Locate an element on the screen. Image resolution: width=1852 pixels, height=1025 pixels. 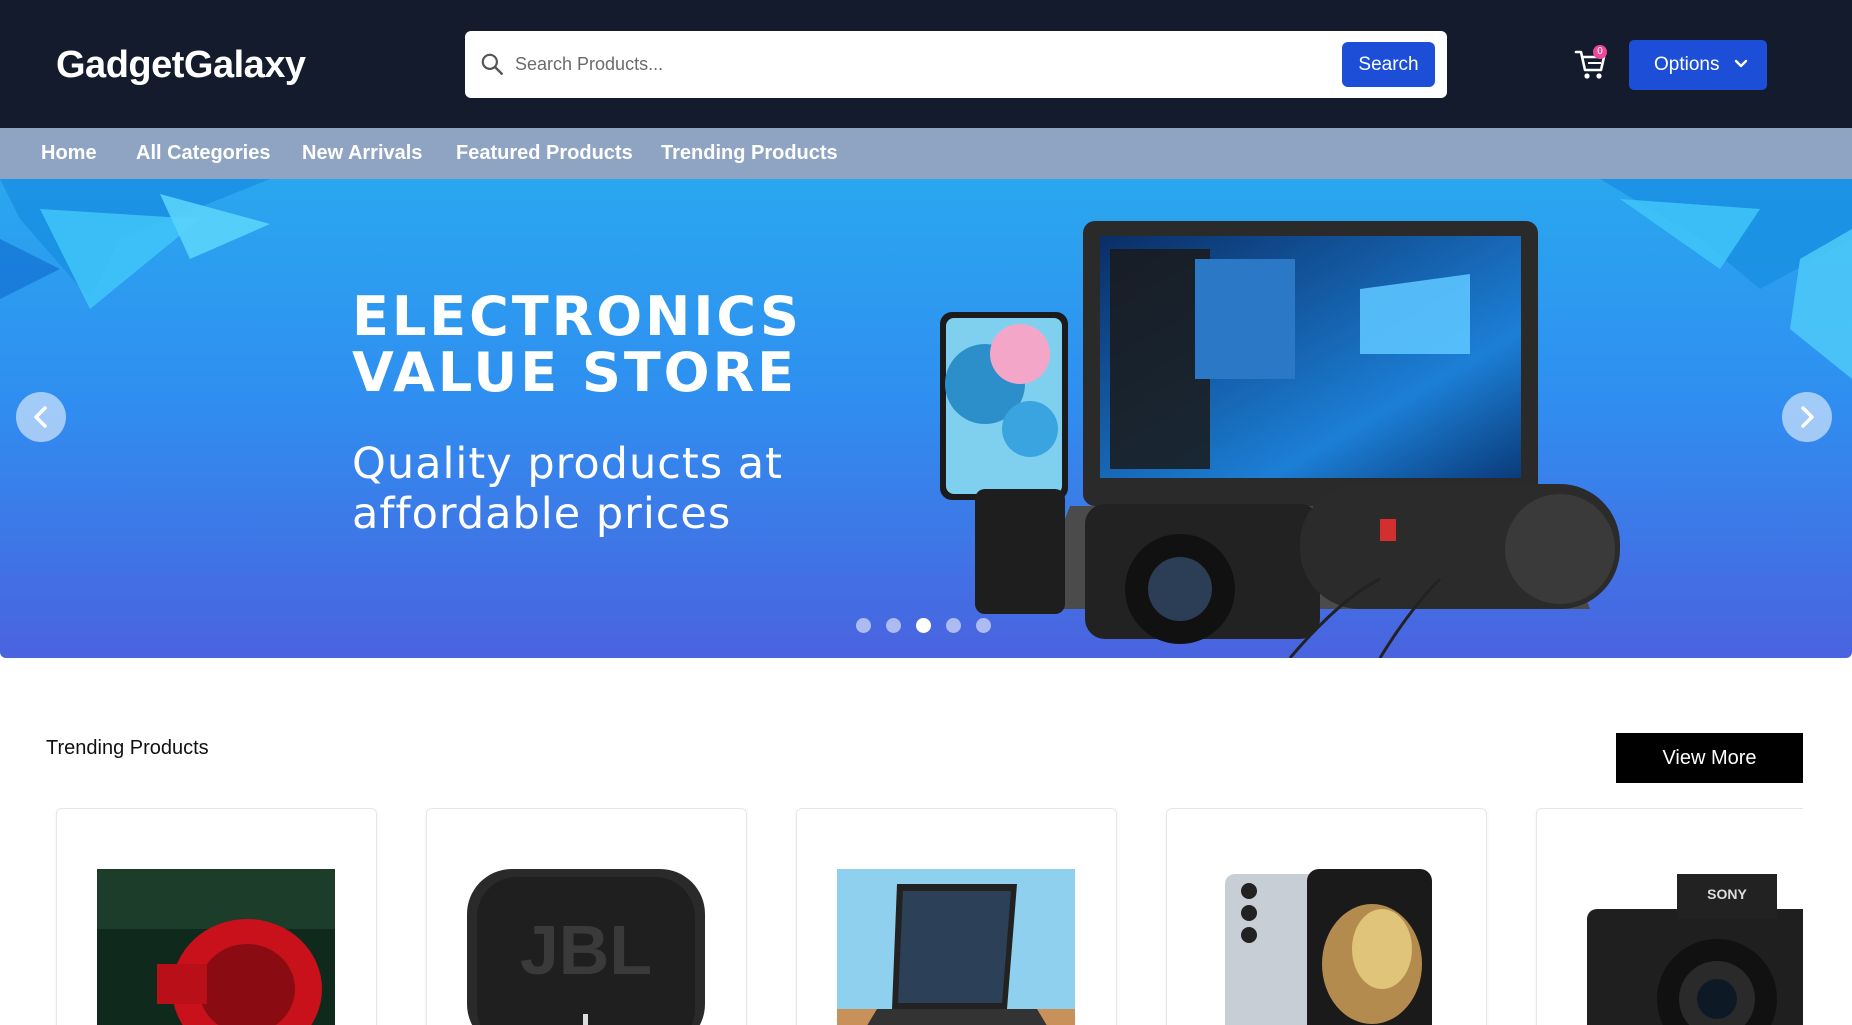
carousel-prev-button is located at coordinates (41, 417).